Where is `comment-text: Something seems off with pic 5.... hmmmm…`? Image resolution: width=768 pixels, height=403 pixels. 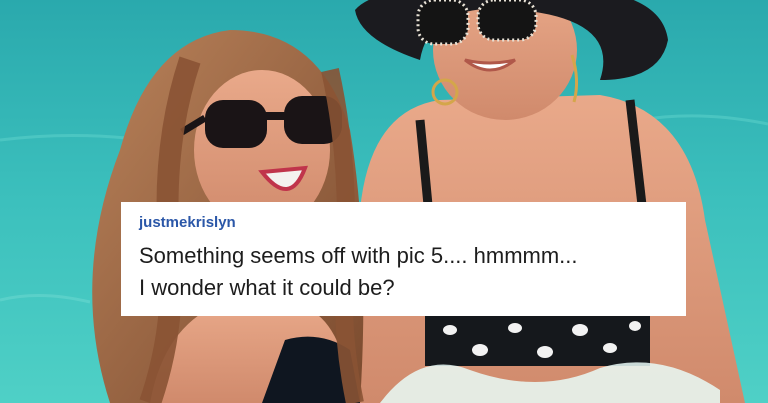
comment-text: Something seems off with pic 5.... hmmmm… is located at coordinates (358, 271).